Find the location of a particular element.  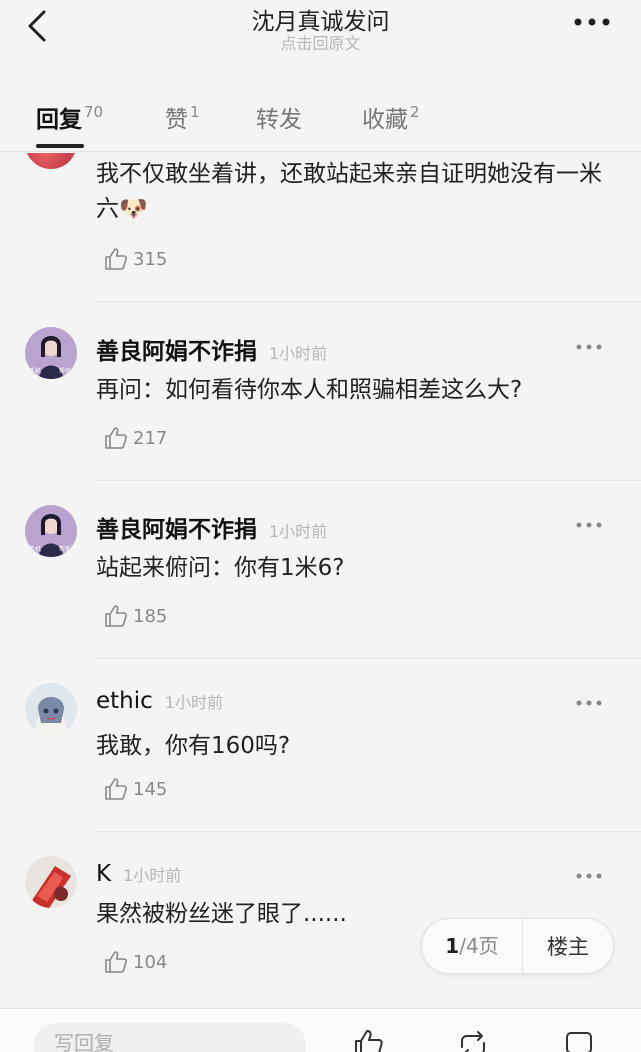

tab-label: 收藏 is located at coordinates (385, 120).